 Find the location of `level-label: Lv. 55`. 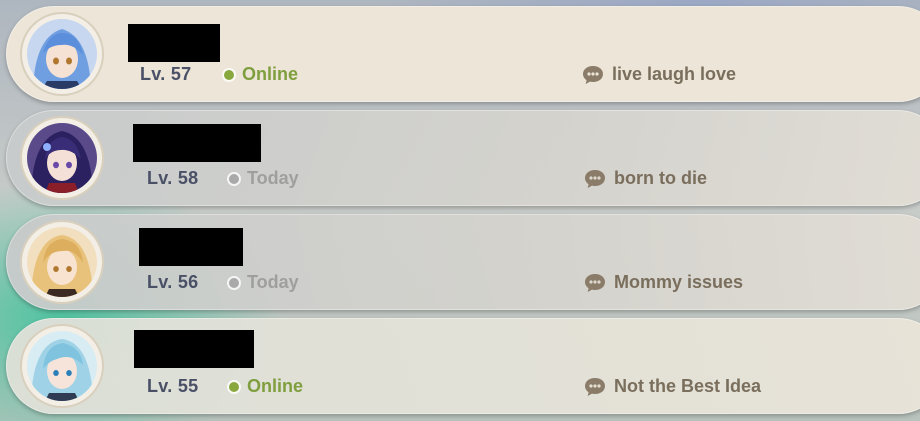

level-label: Lv. 55 is located at coordinates (173, 386).